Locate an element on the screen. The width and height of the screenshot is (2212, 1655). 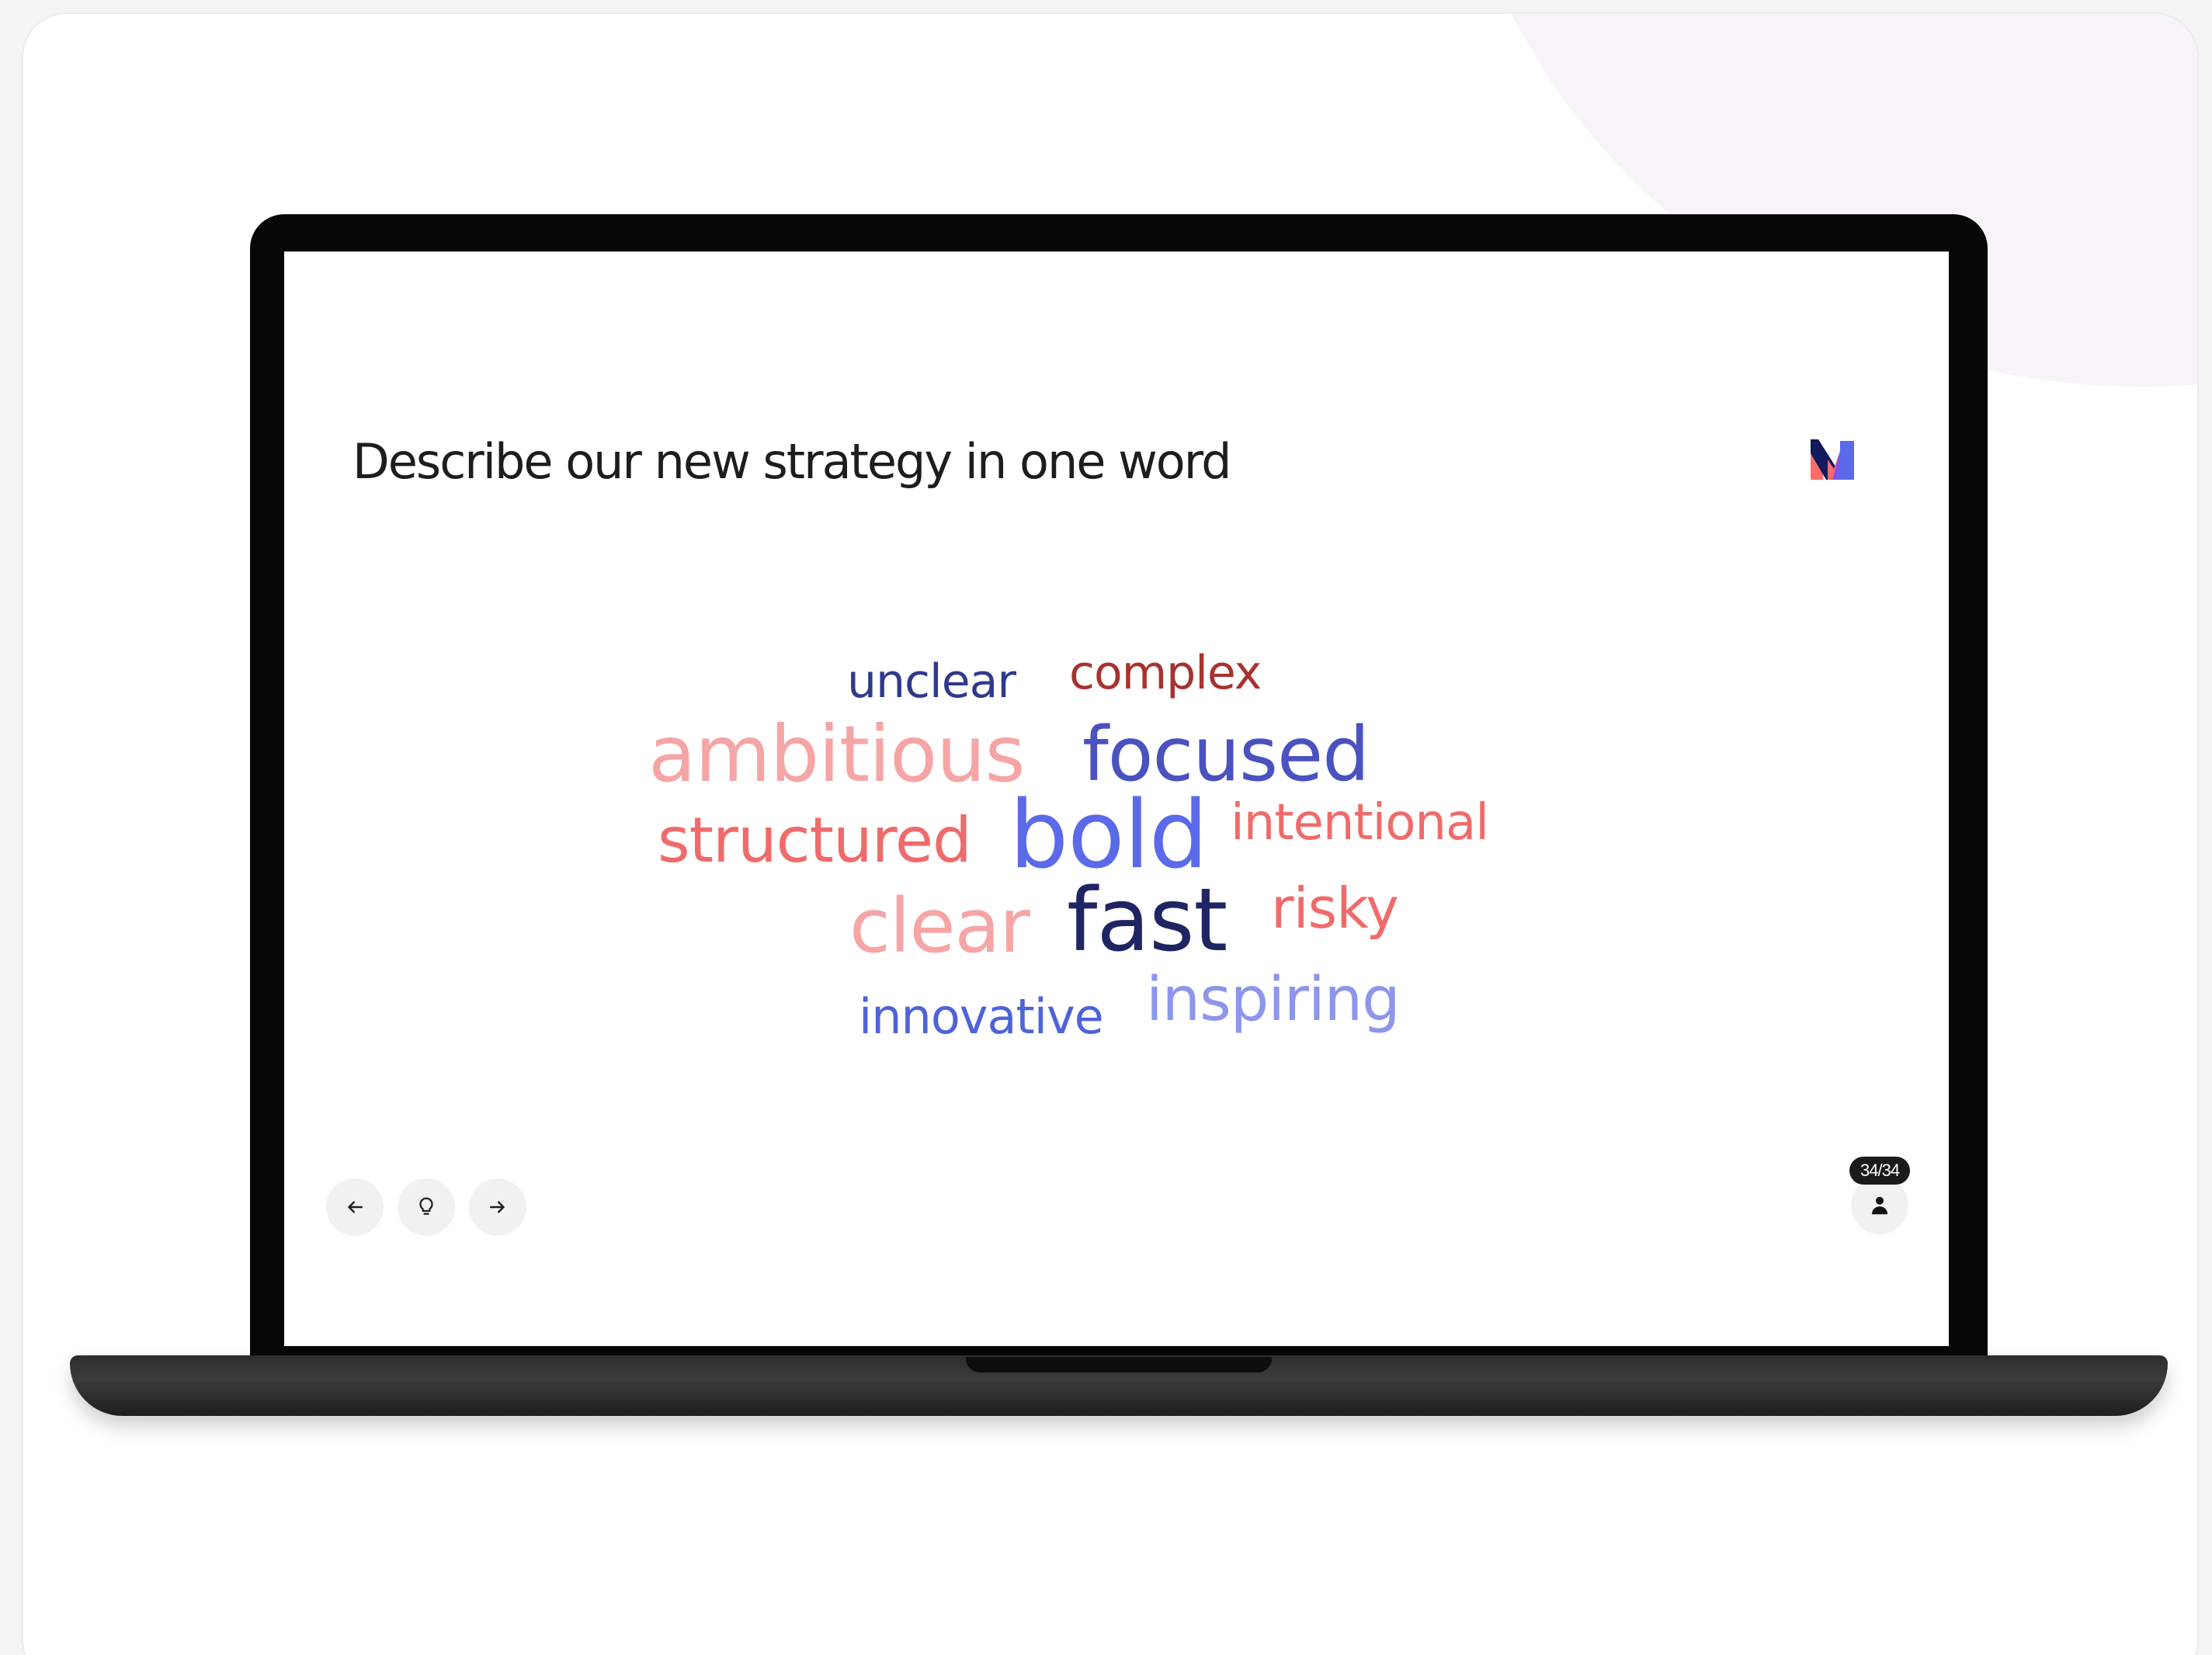
word-complex: complex is located at coordinates (1165, 673).